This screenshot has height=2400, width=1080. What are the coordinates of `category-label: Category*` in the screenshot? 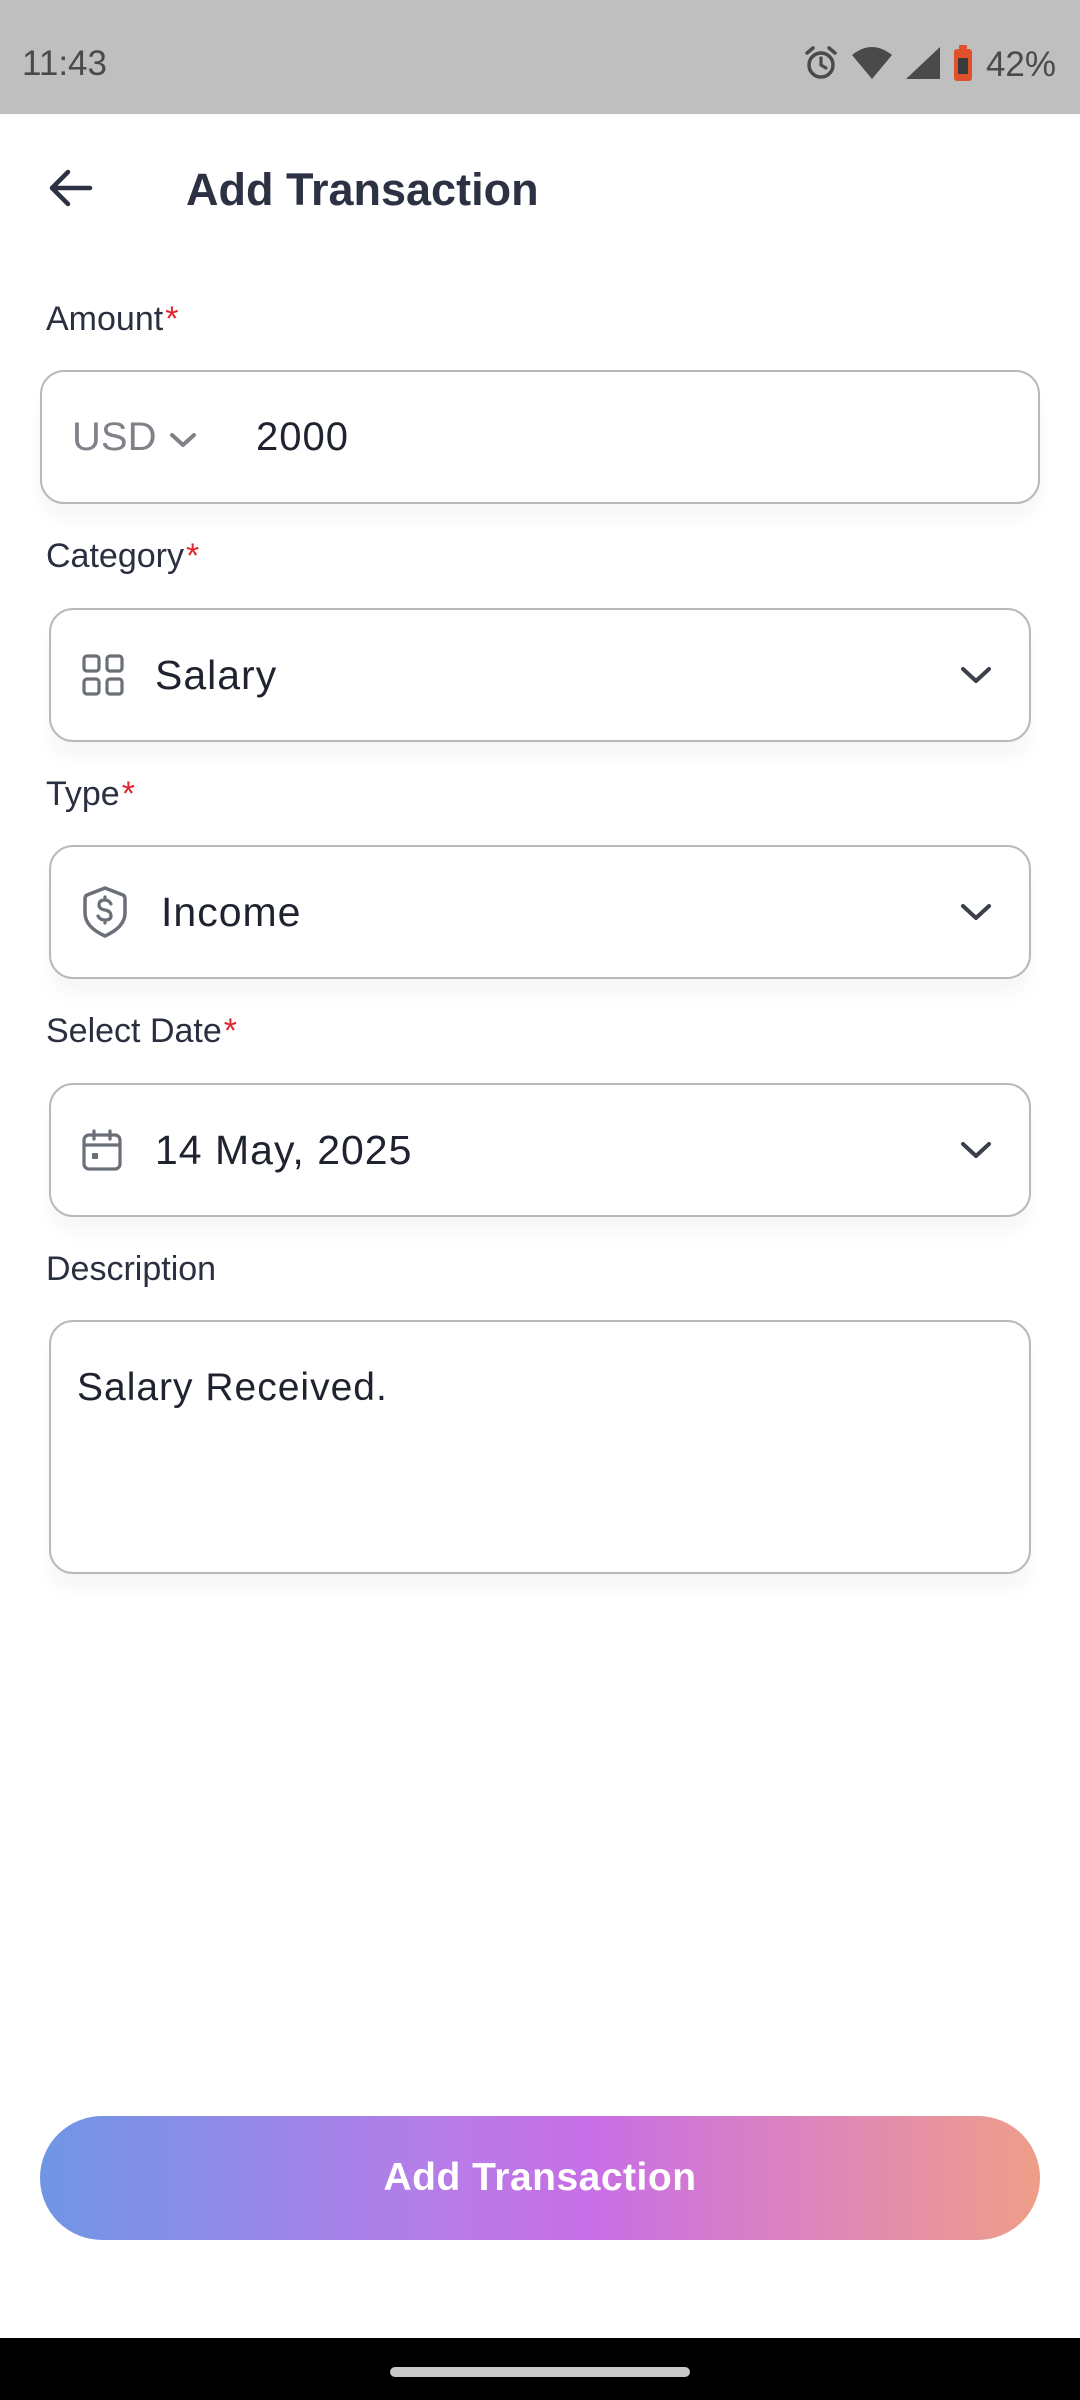 It's located at (122, 556).